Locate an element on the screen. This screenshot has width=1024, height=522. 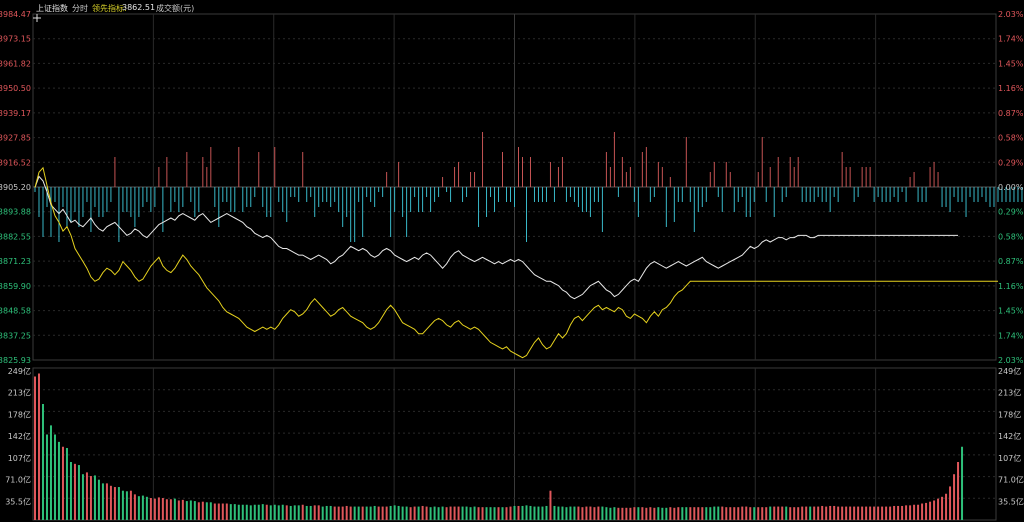
price-tick-label: 3961.82 is located at coordinates (15, 63).